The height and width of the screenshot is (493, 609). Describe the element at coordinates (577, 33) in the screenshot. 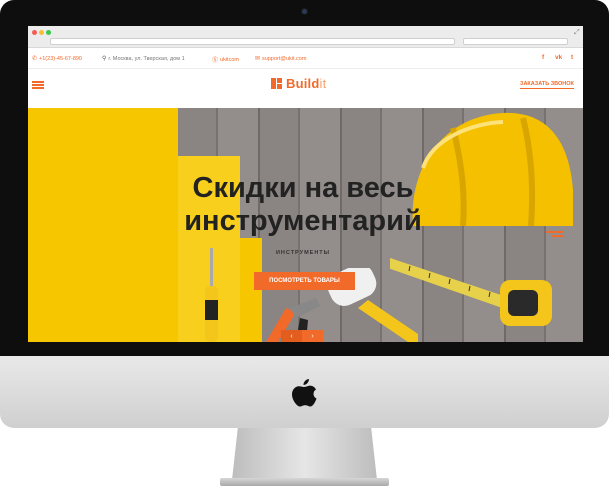

I see `fullscreen-icon: ⤢` at that location.